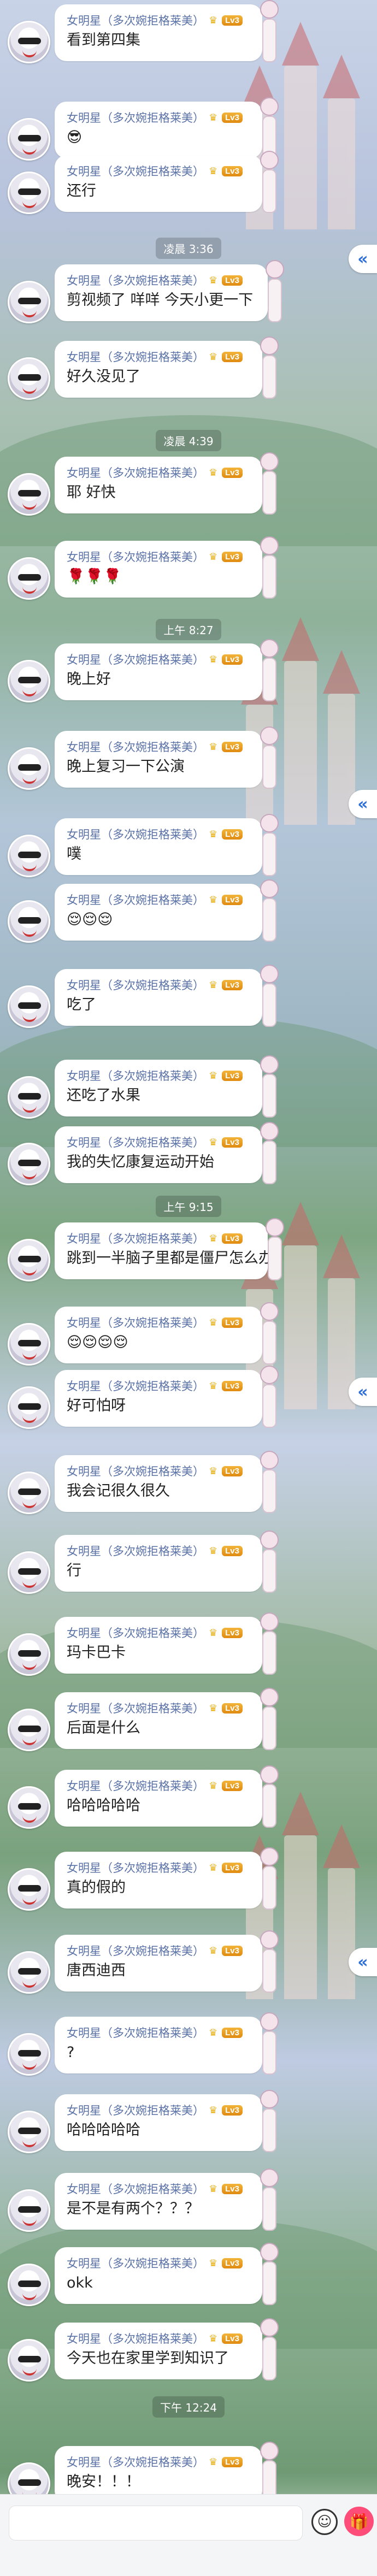  I want to click on message-bubble: 女明星（多次婉拒格莱美） ♛ Lv3 真的假的, so click(159, 1881).